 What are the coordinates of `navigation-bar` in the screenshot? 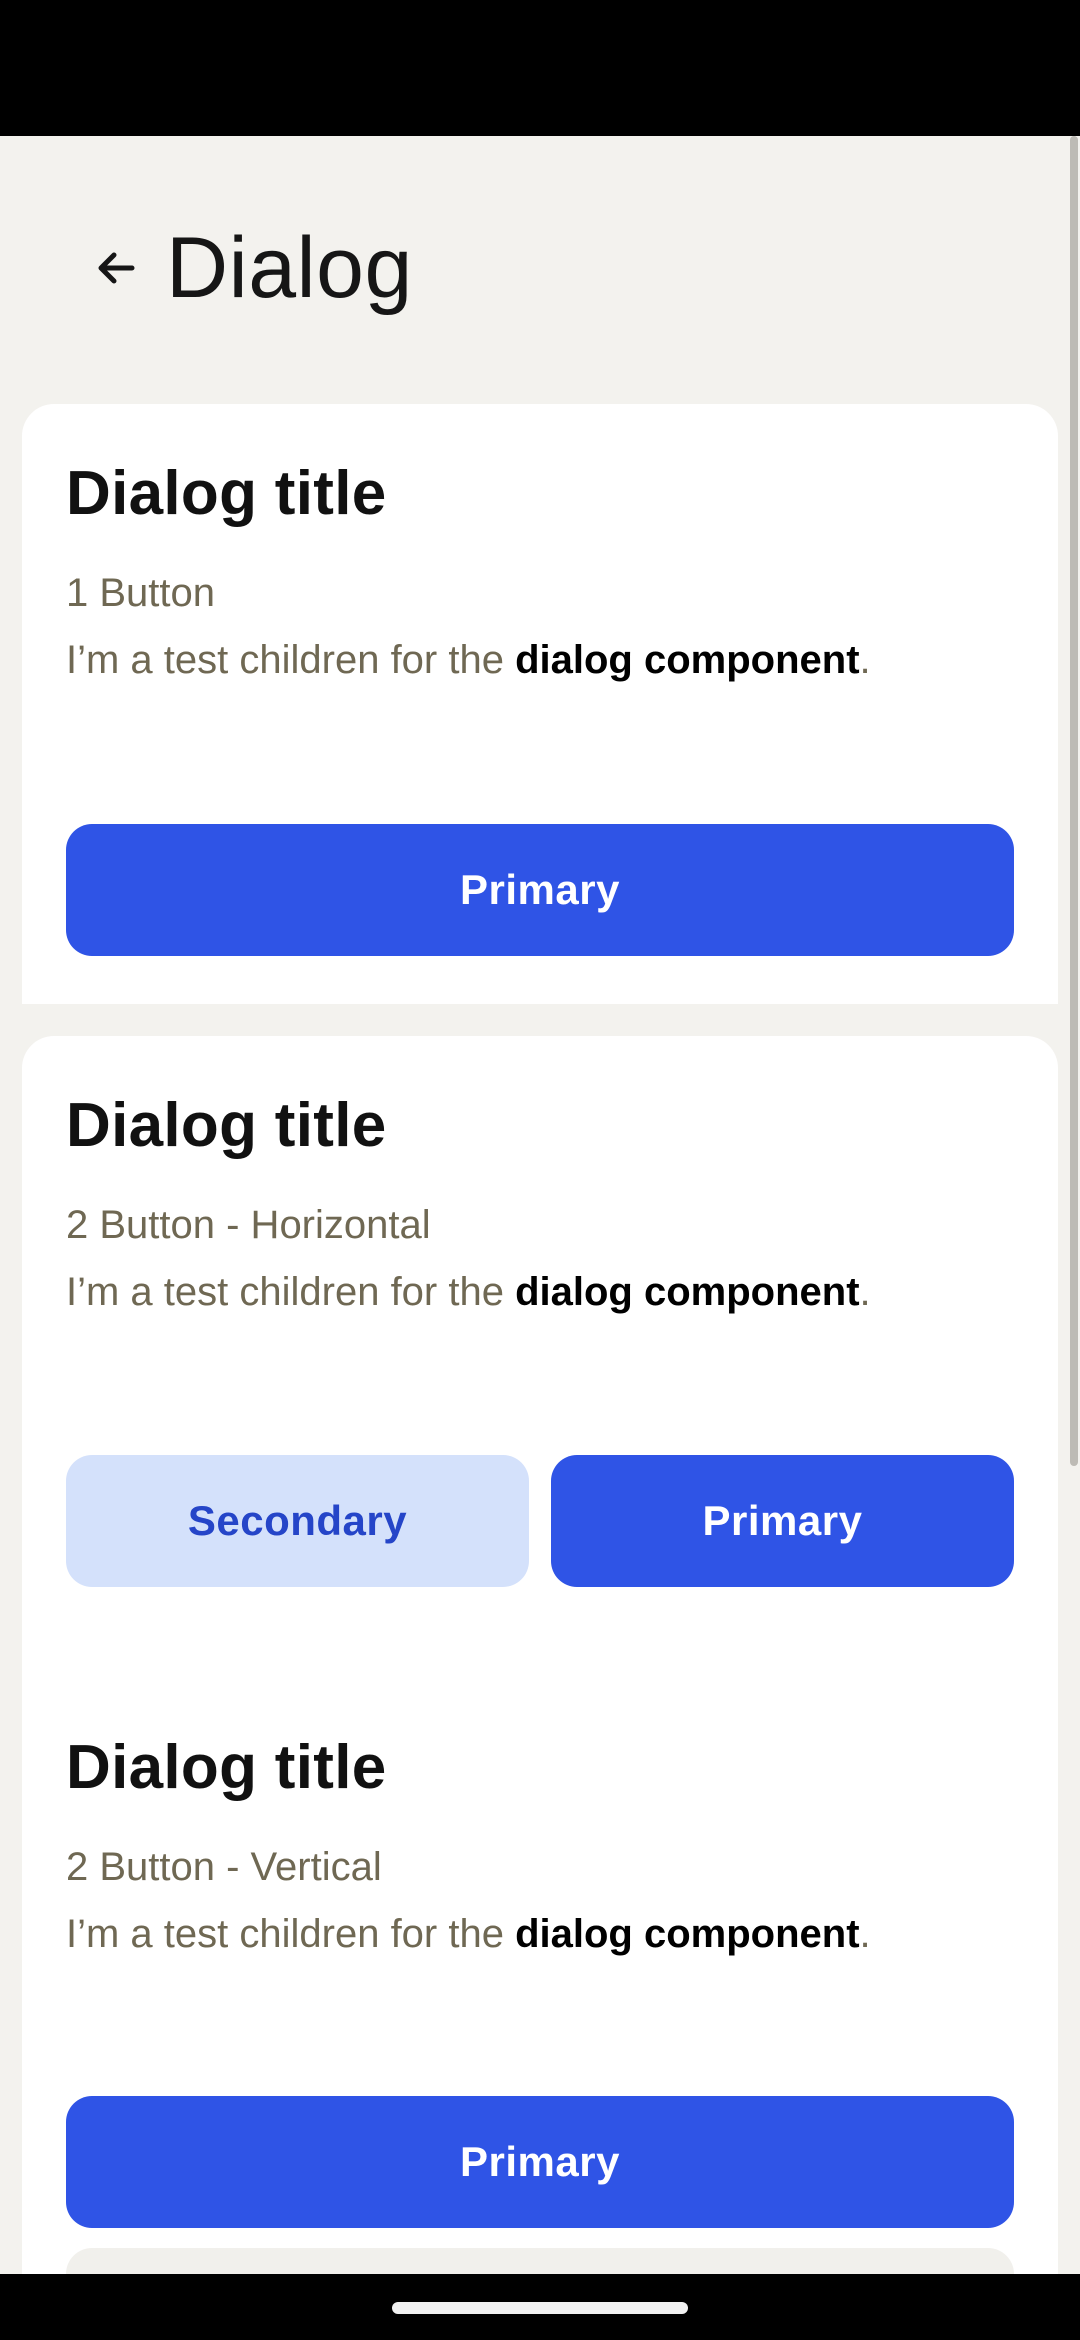 It's located at (540, 2307).